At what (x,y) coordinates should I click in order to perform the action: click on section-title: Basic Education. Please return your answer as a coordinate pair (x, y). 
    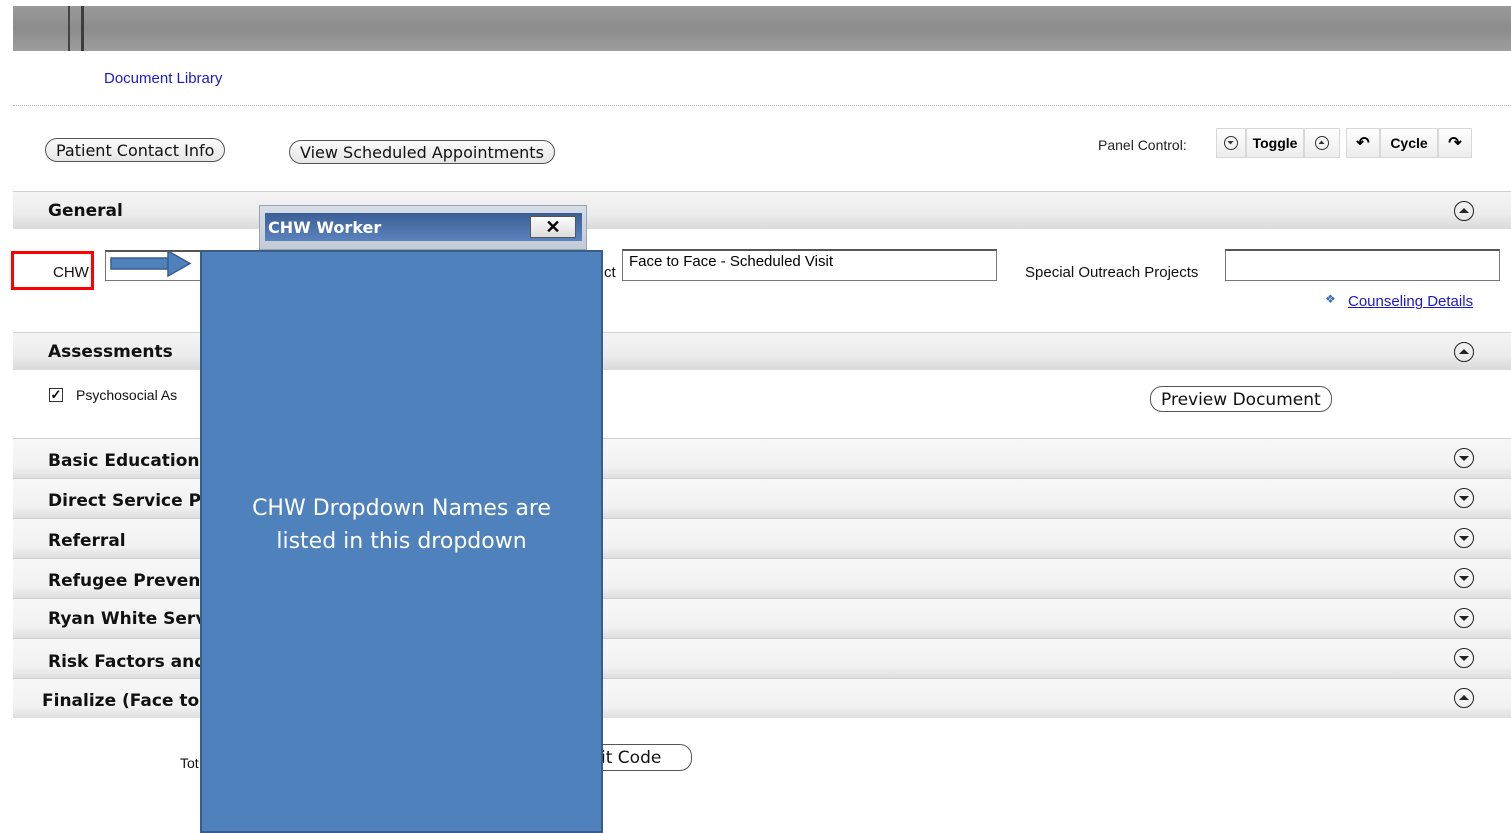
    Looking at the image, I should click on (124, 461).